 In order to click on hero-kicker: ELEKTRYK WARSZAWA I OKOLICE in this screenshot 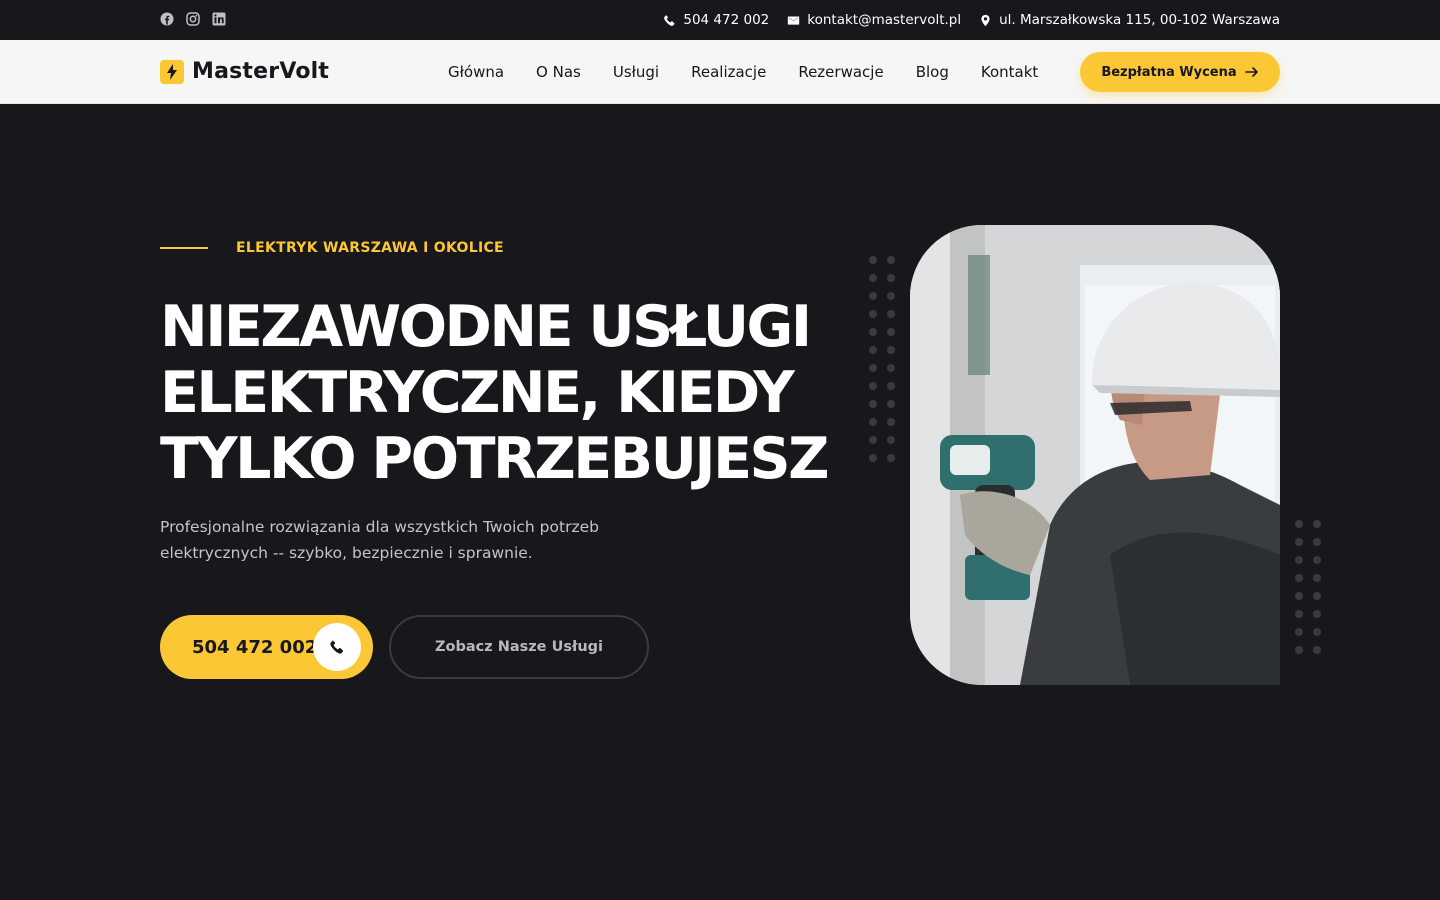, I will do `click(332, 248)`.